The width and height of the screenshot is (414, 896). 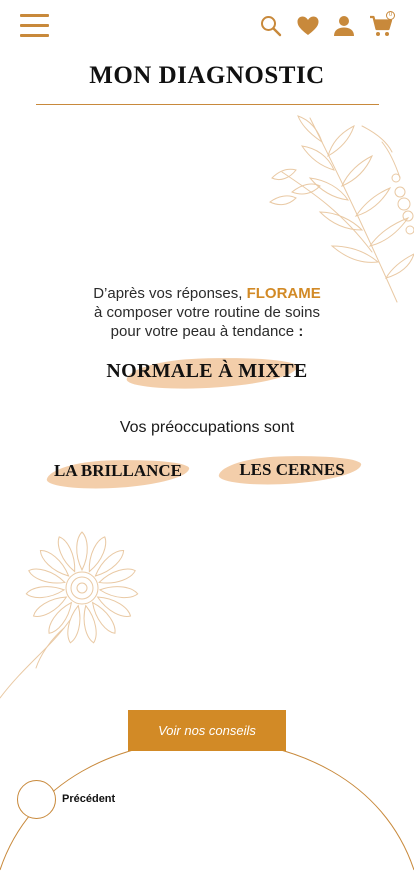 I want to click on concern-tag-cernes: LES CERNES, so click(x=292, y=469).